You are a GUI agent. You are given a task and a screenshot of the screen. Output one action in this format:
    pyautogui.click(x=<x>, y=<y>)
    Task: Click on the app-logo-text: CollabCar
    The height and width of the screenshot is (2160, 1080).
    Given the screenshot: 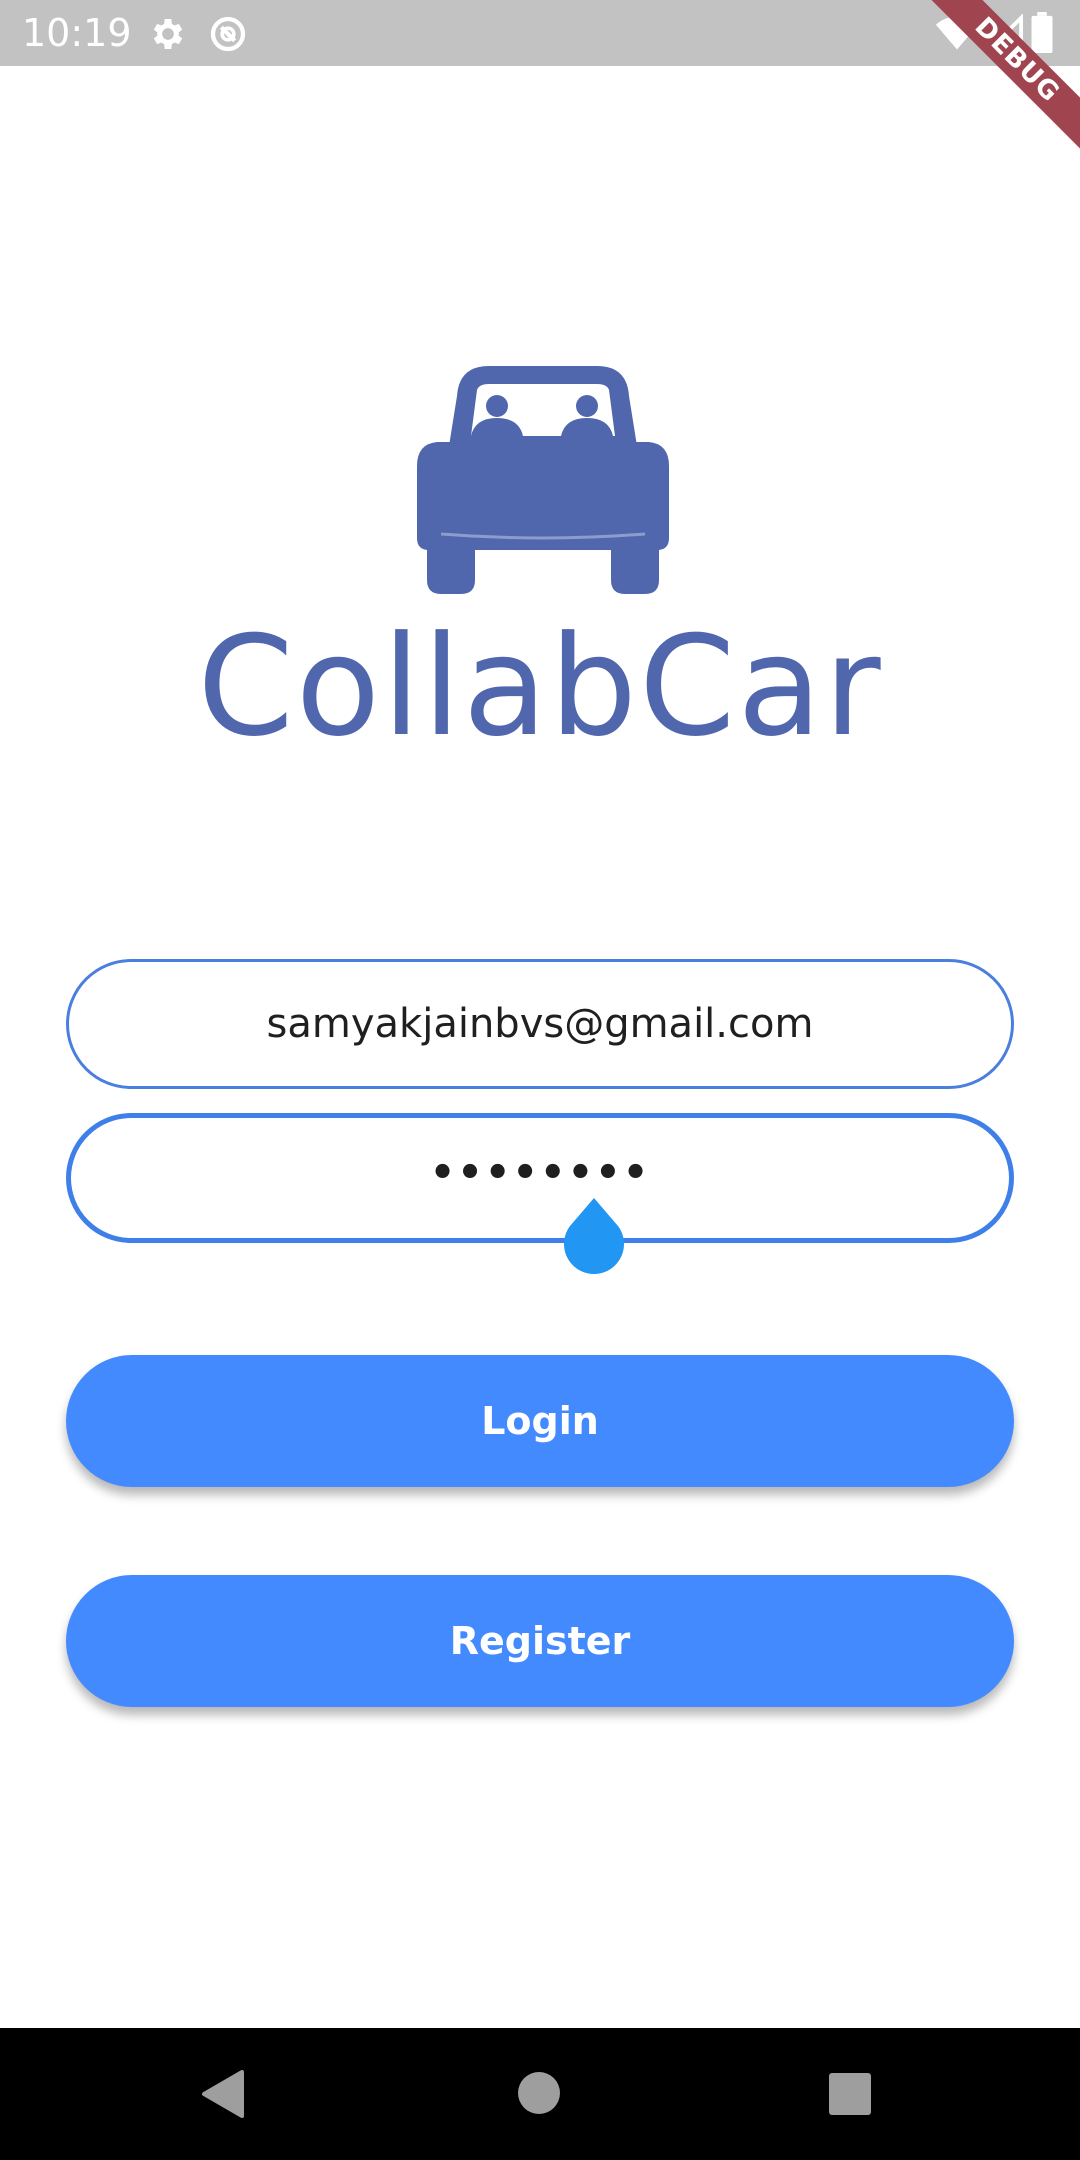 What is the action you would take?
    pyautogui.click(x=540, y=686)
    